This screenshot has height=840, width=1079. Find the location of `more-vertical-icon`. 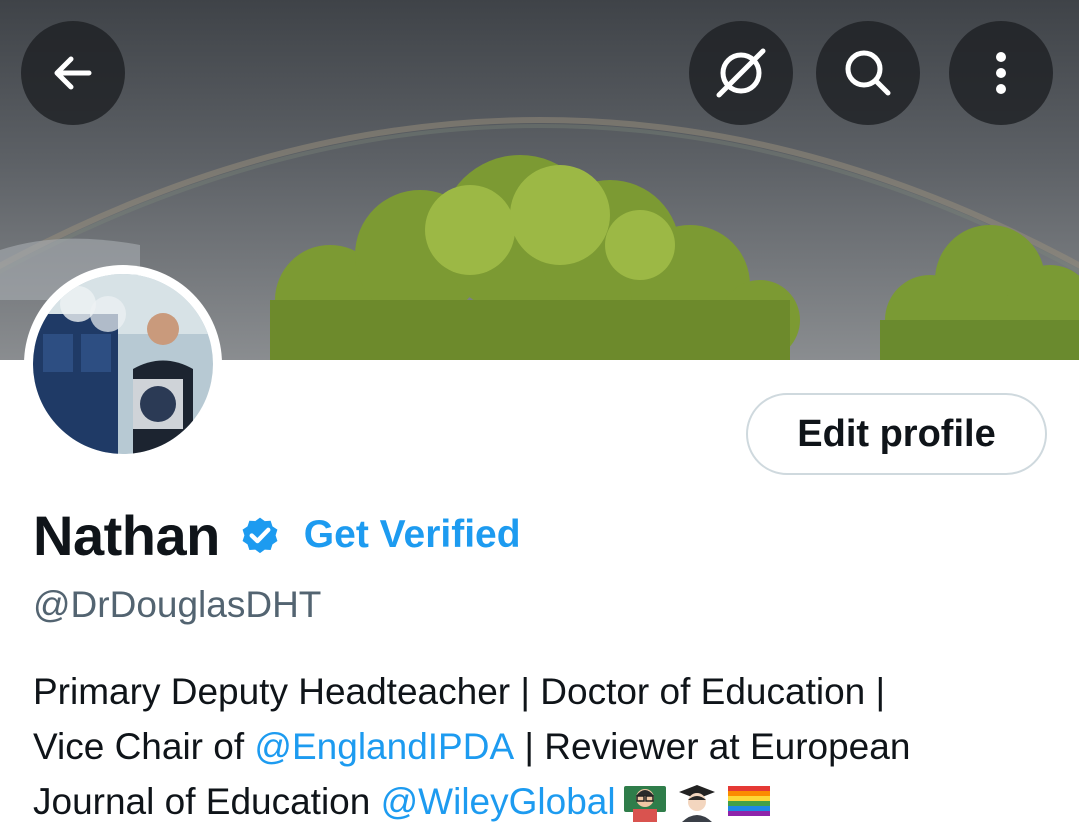

more-vertical-icon is located at coordinates (1001, 73).